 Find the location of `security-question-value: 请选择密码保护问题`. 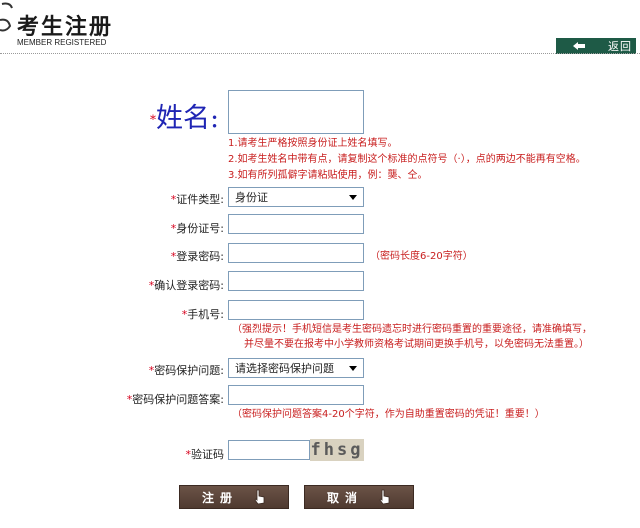

security-question-value: 请选择密码保护问题 is located at coordinates (284, 368).